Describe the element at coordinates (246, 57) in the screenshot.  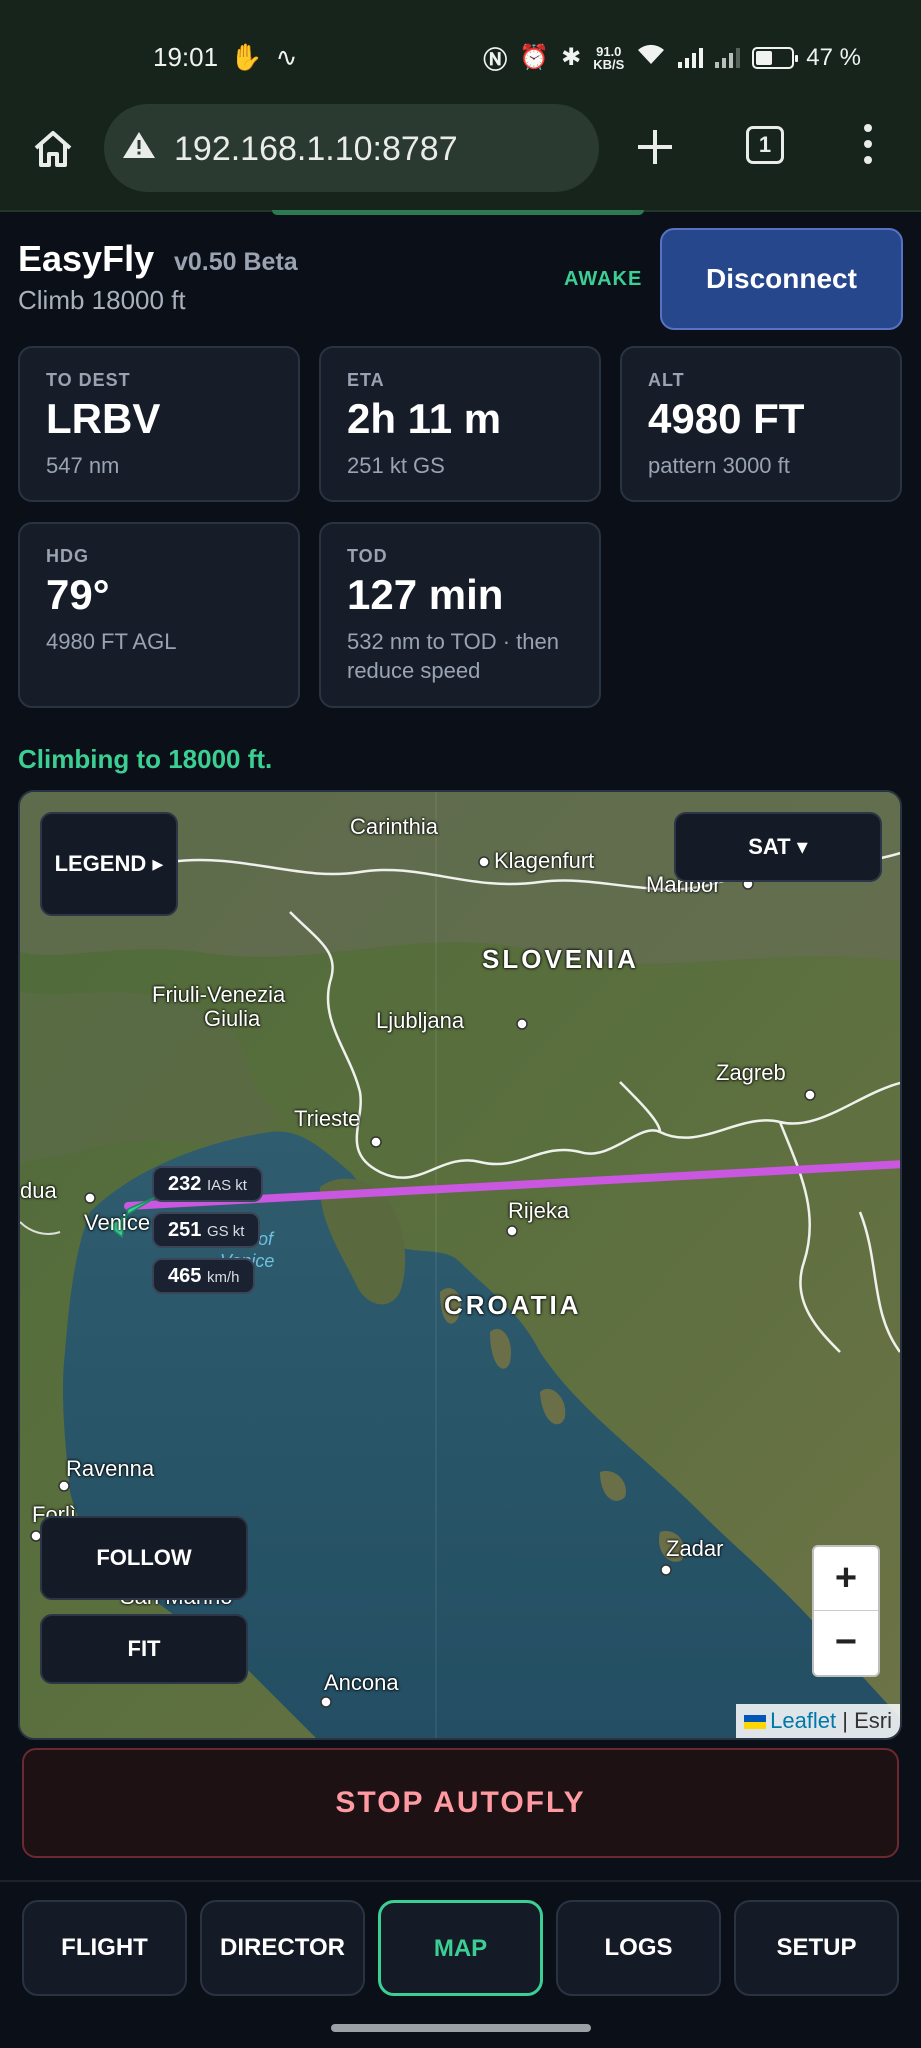
I see `hand-icon: ✋` at that location.